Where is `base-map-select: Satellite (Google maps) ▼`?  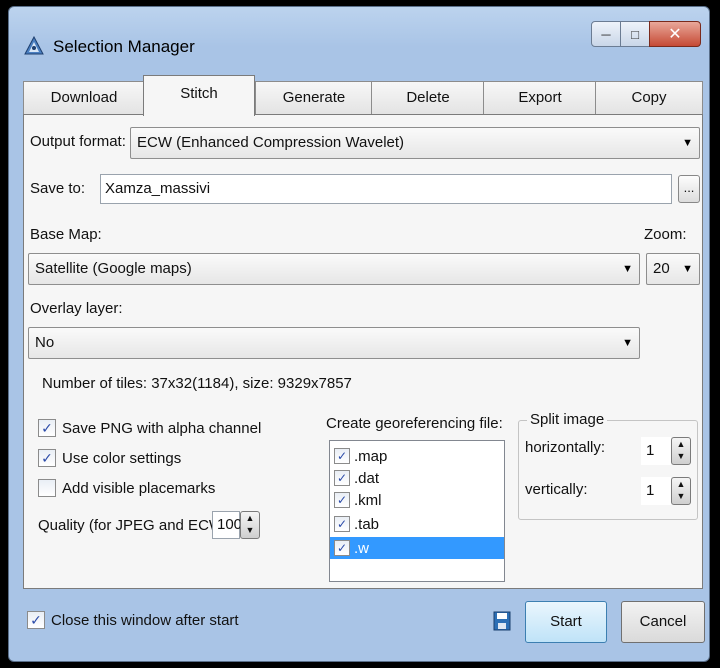 base-map-select: Satellite (Google maps) ▼ is located at coordinates (334, 269).